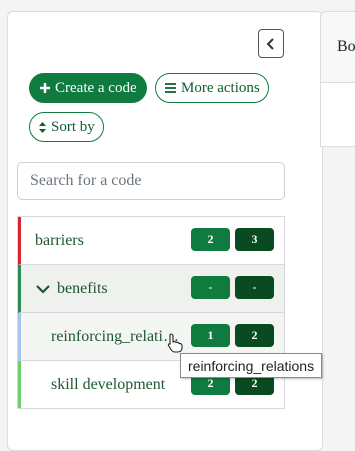 This screenshot has width=355, height=451. What do you see at coordinates (232, 287) in the screenshot?
I see `code-counts: - -` at bounding box center [232, 287].